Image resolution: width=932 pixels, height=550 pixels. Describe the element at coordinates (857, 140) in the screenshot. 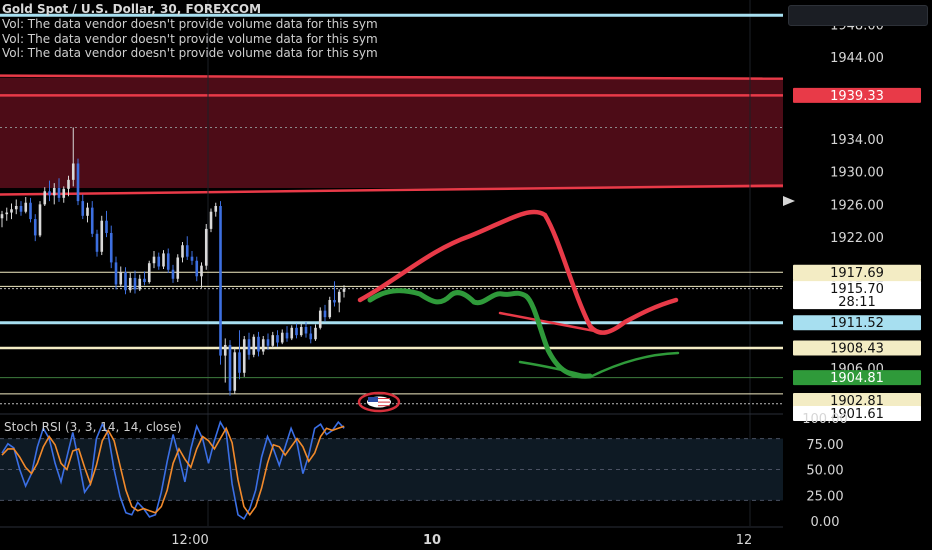

I see `price-tick-label: 1934.00` at that location.